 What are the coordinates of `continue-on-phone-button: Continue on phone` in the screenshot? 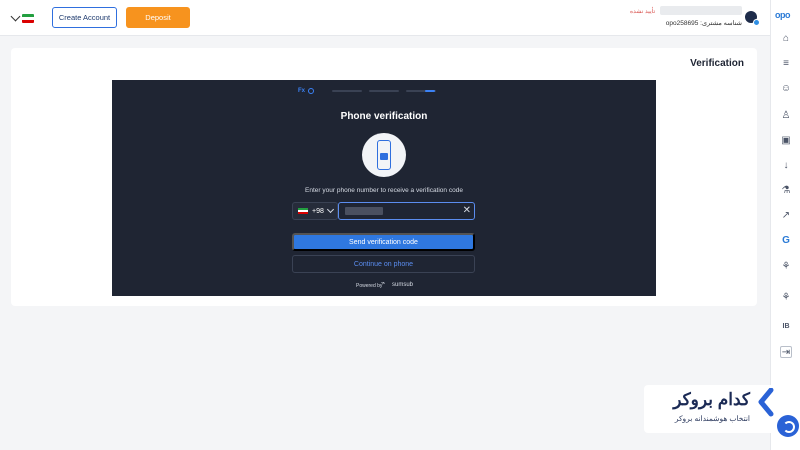 It's located at (383, 264).